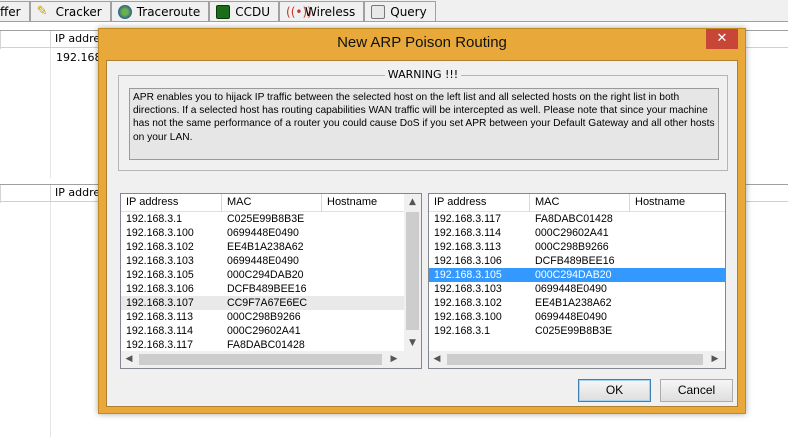 The width and height of the screenshot is (788, 437). I want to click on traceroute-icon, so click(124, 11).